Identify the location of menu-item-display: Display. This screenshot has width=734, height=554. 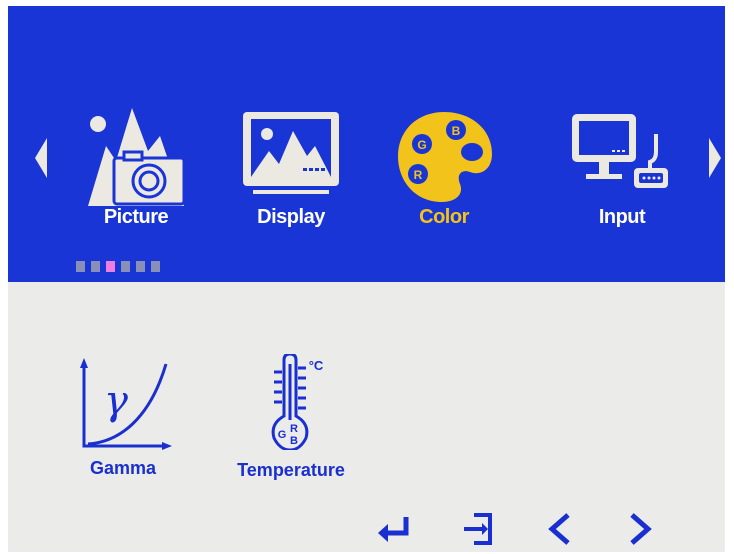
(291, 176).